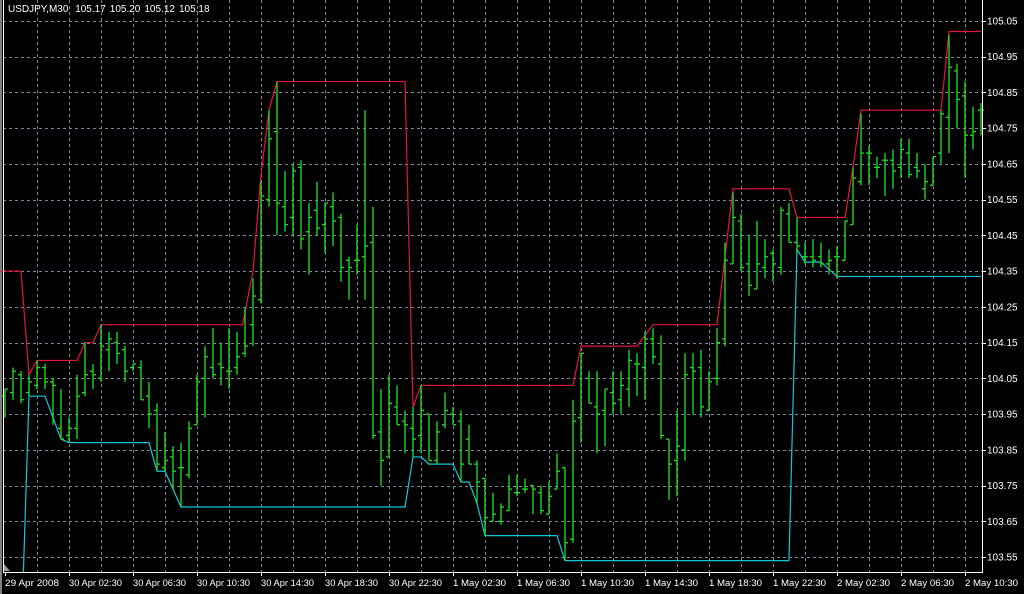 This screenshot has width=1024, height=594. What do you see at coordinates (1002, 379) in the screenshot?
I see `price-axis-label: 104.05` at bounding box center [1002, 379].